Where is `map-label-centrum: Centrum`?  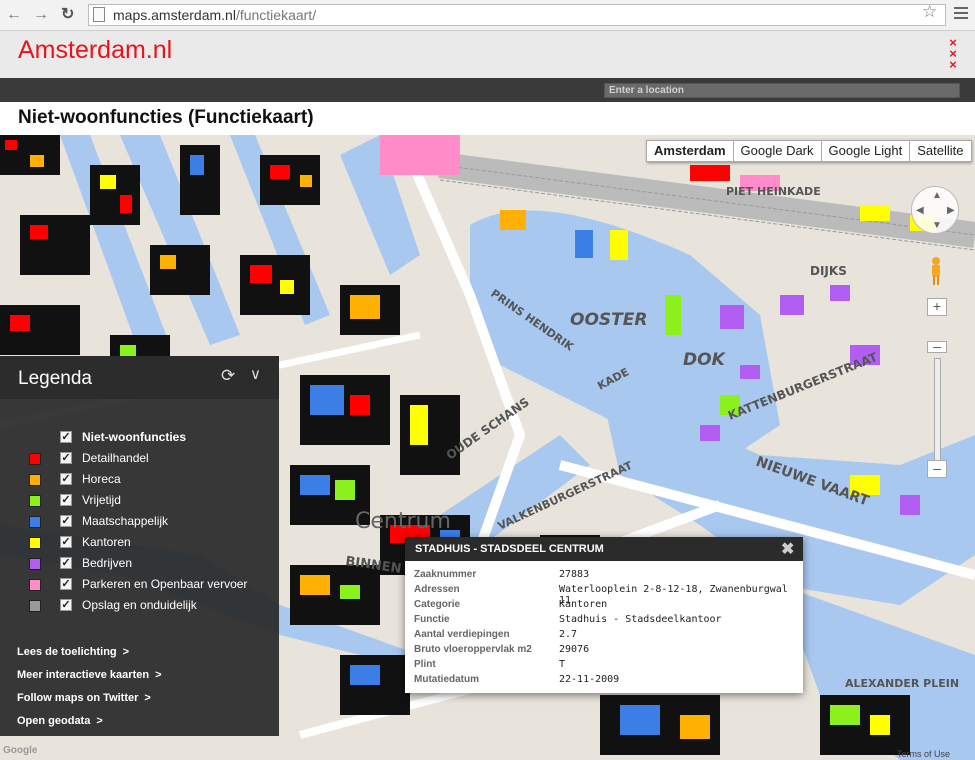 map-label-centrum: Centrum is located at coordinates (403, 521).